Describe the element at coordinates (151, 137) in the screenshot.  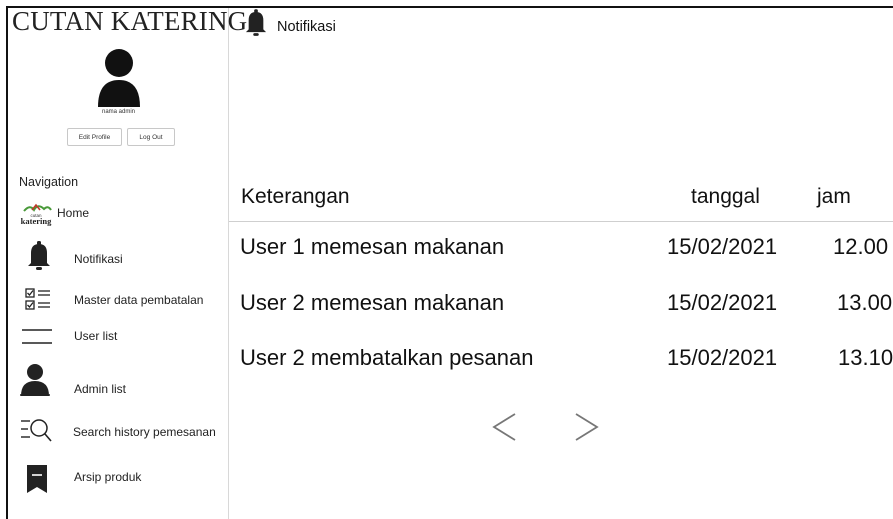
I see `logout-button: Log Out` at that location.